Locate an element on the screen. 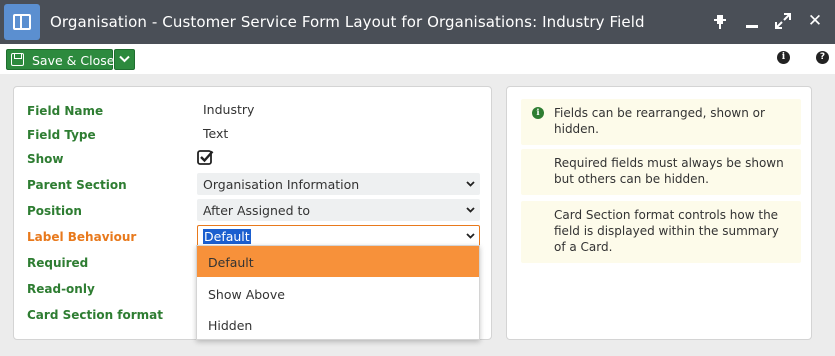  option-label: Hidden is located at coordinates (230, 325).